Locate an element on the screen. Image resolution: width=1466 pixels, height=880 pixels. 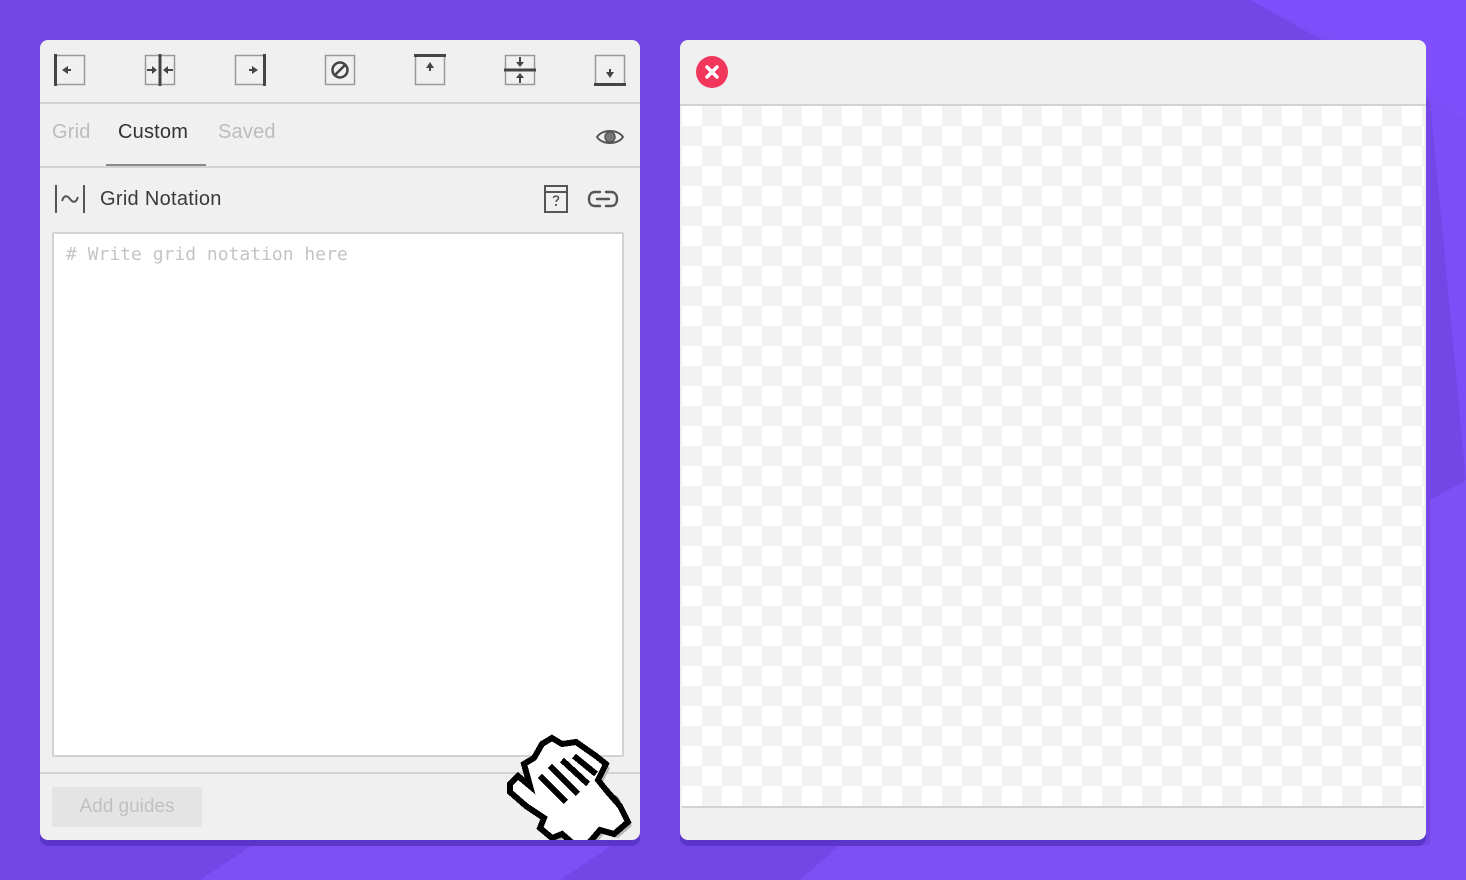
align-top-icon is located at coordinates (430, 70).